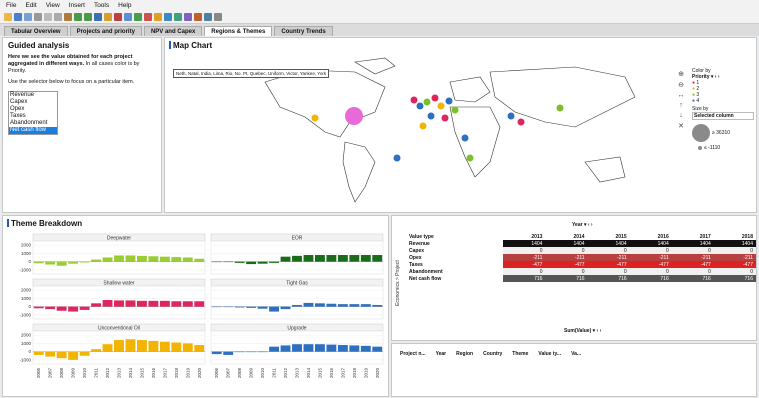 The image size is (759, 398). I want to click on x-tick-label: 2015, so click(319, 373).